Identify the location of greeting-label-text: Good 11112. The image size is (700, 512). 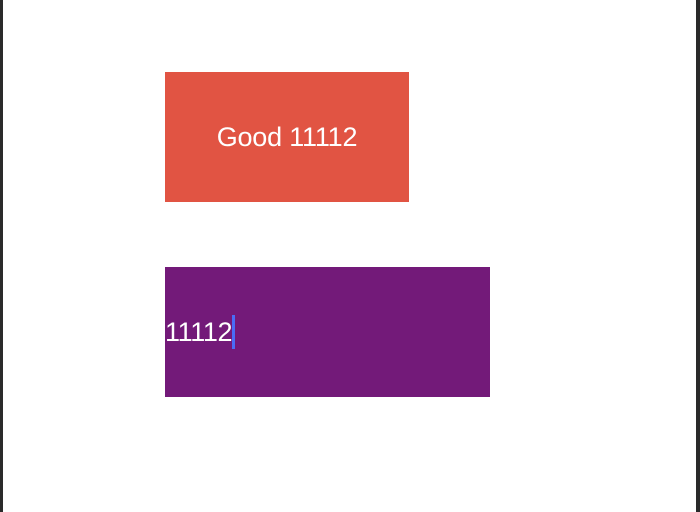
(287, 136).